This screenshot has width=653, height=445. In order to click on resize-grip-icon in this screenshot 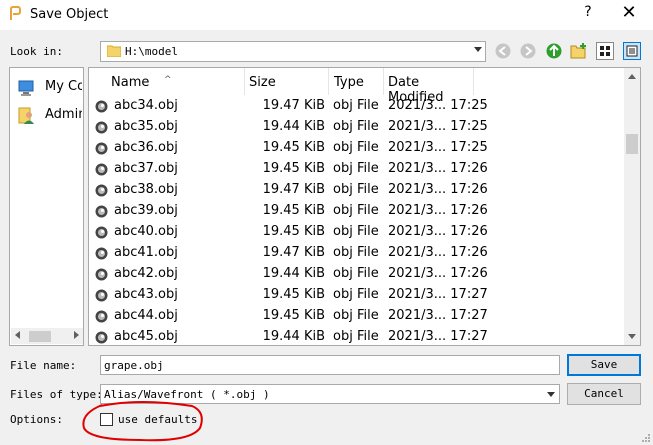, I will do `click(646, 438)`.